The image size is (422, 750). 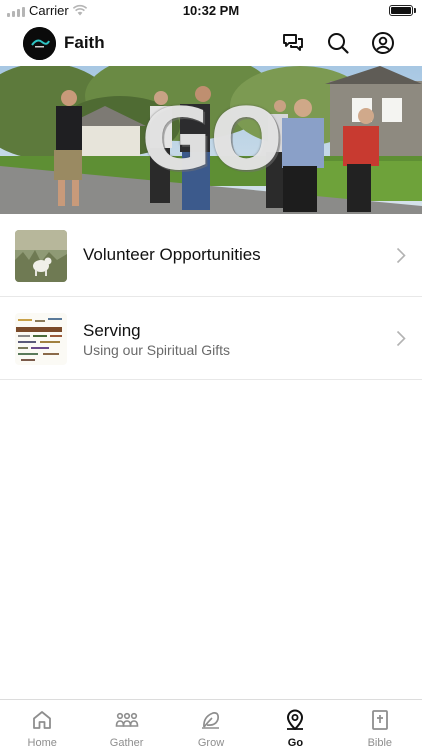 What do you see at coordinates (415, 10) in the screenshot?
I see `battery-cap` at bounding box center [415, 10].